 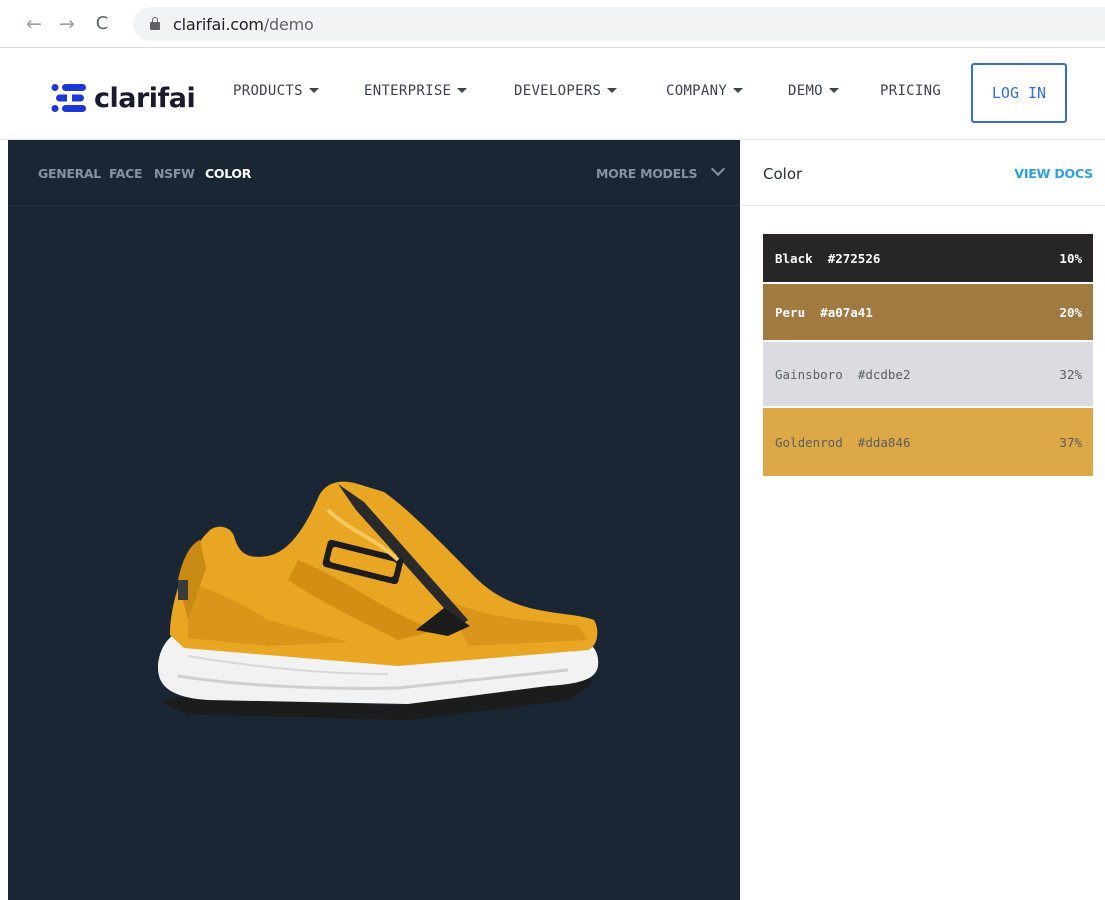 I want to click on color-label: Black #272526, so click(x=827, y=258).